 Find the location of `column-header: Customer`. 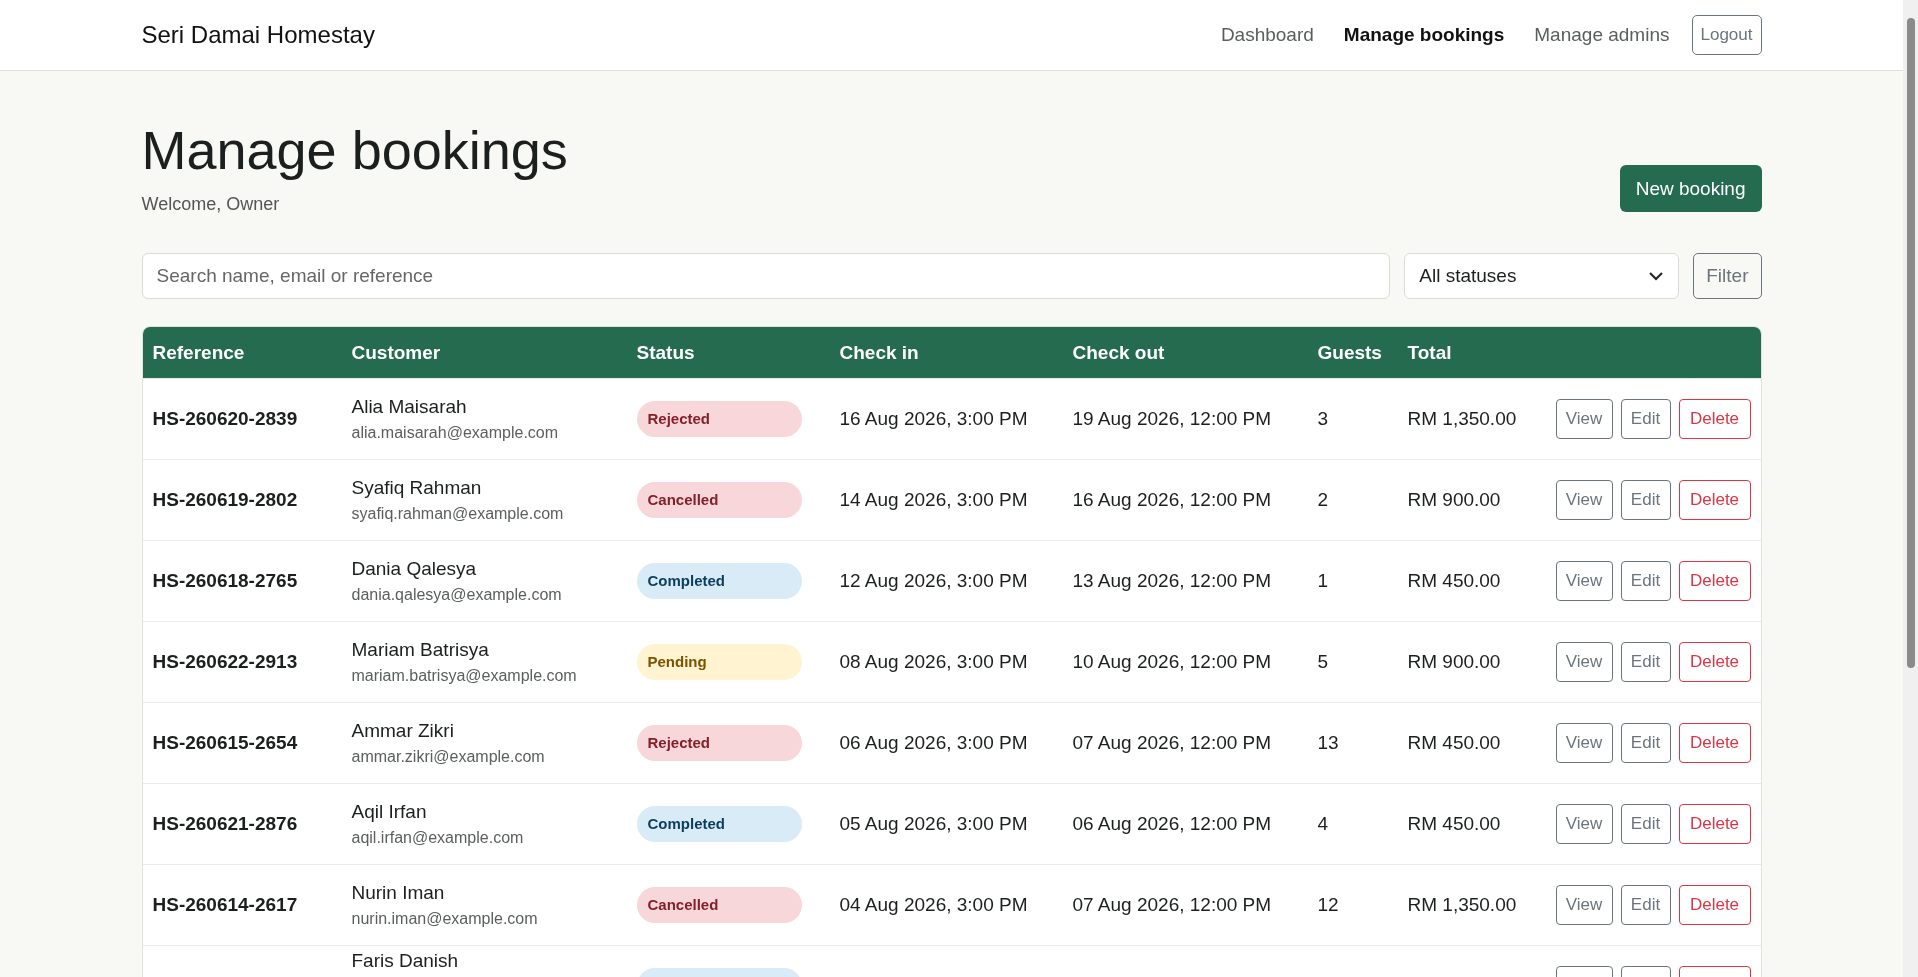

column-header: Customer is located at coordinates (484, 353).